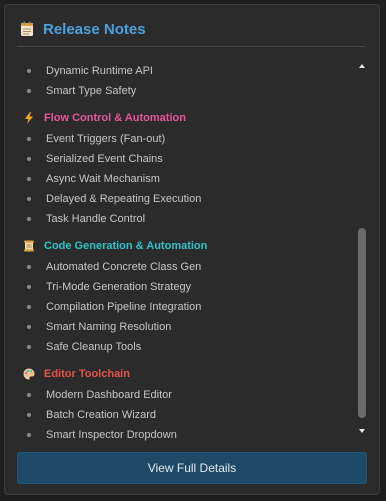 The width and height of the screenshot is (386, 501). Describe the element at coordinates (184, 374) in the screenshot. I see `section-heading: Editor Toolchain` at that location.